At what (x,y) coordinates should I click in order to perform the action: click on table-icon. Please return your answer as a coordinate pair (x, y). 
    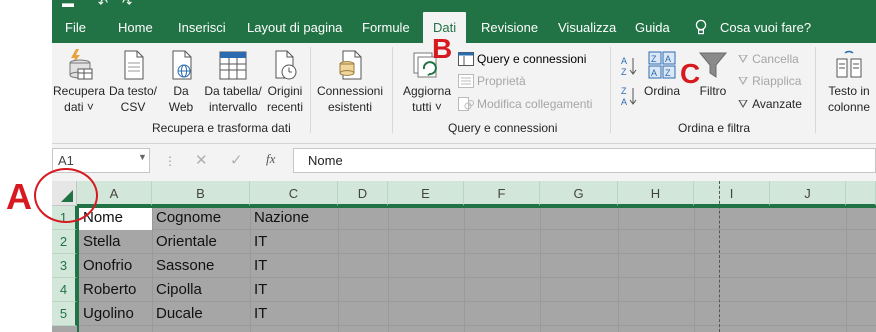
    Looking at the image, I should click on (233, 65).